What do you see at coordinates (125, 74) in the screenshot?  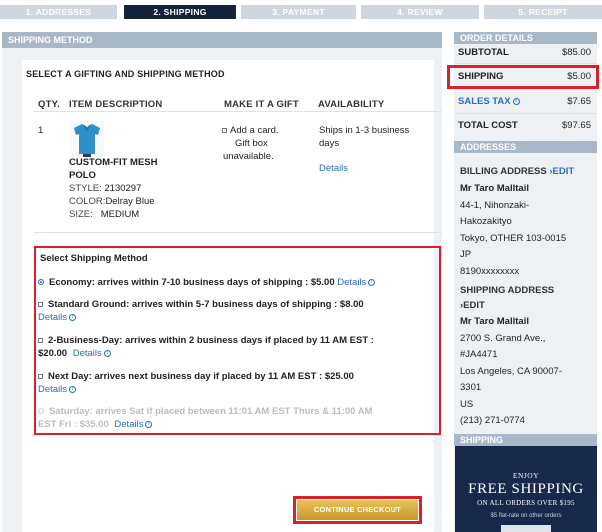 I see `section-title: SELECT A GIFTING AND SHIPPING METHOD` at bounding box center [125, 74].